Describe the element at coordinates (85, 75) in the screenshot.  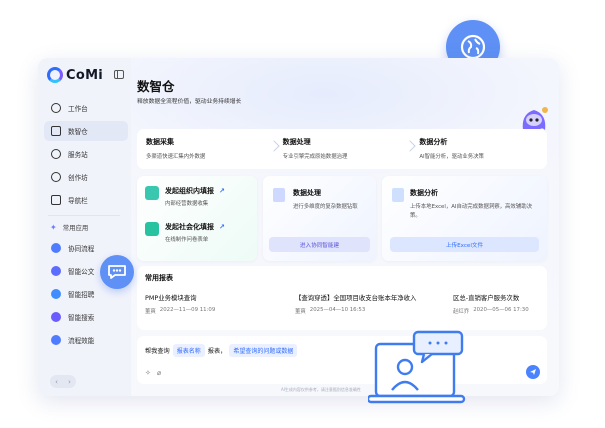
I see `brand-name: CoMi` at that location.